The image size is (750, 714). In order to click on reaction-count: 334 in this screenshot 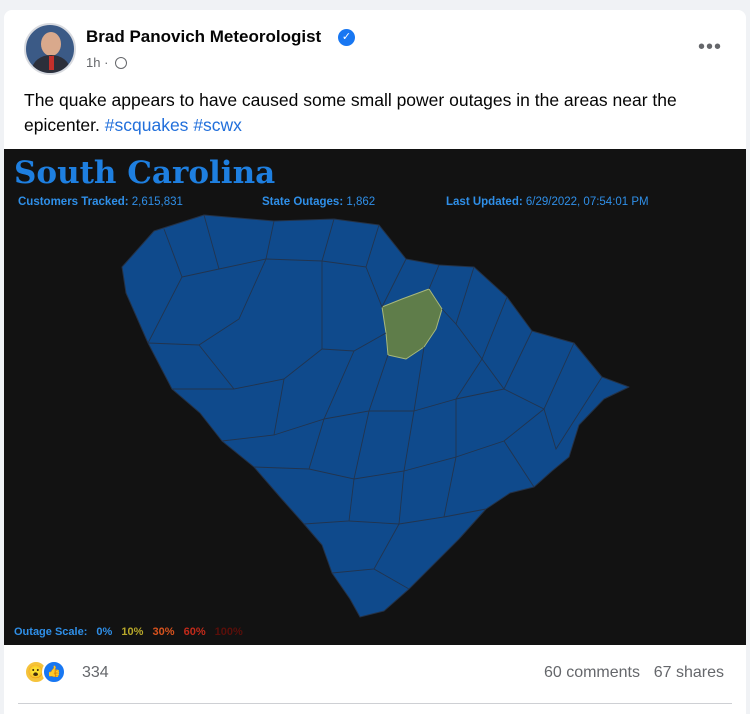, I will do `click(95, 673)`.